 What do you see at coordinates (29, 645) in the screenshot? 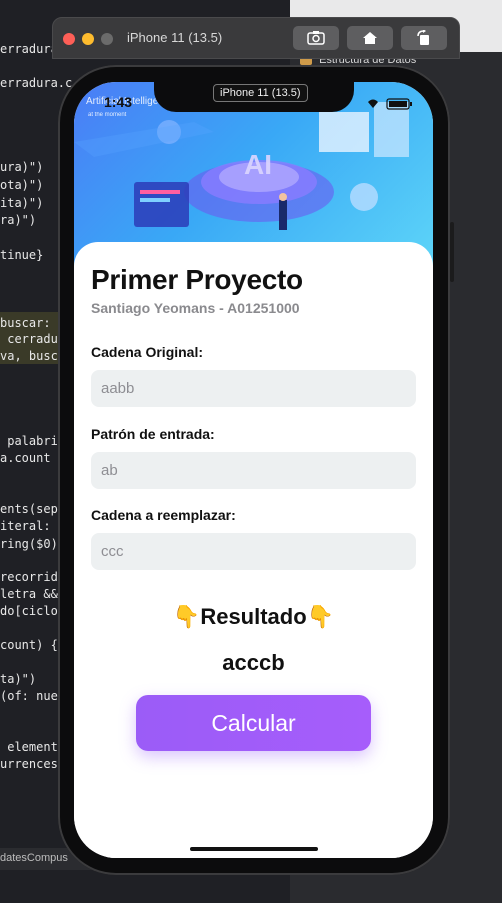
I see `code-line: count) {` at bounding box center [29, 645].